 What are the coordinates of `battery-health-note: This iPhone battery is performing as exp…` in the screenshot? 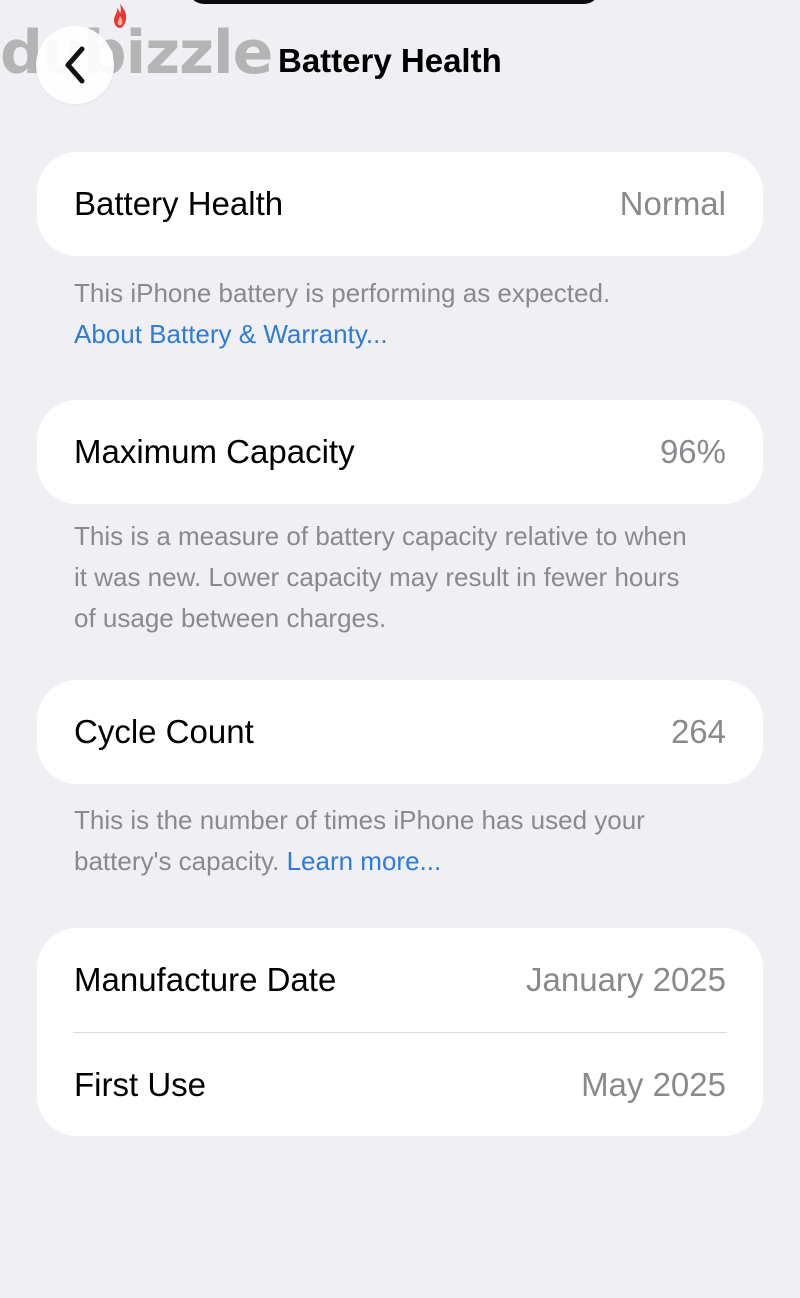 It's located at (404, 314).